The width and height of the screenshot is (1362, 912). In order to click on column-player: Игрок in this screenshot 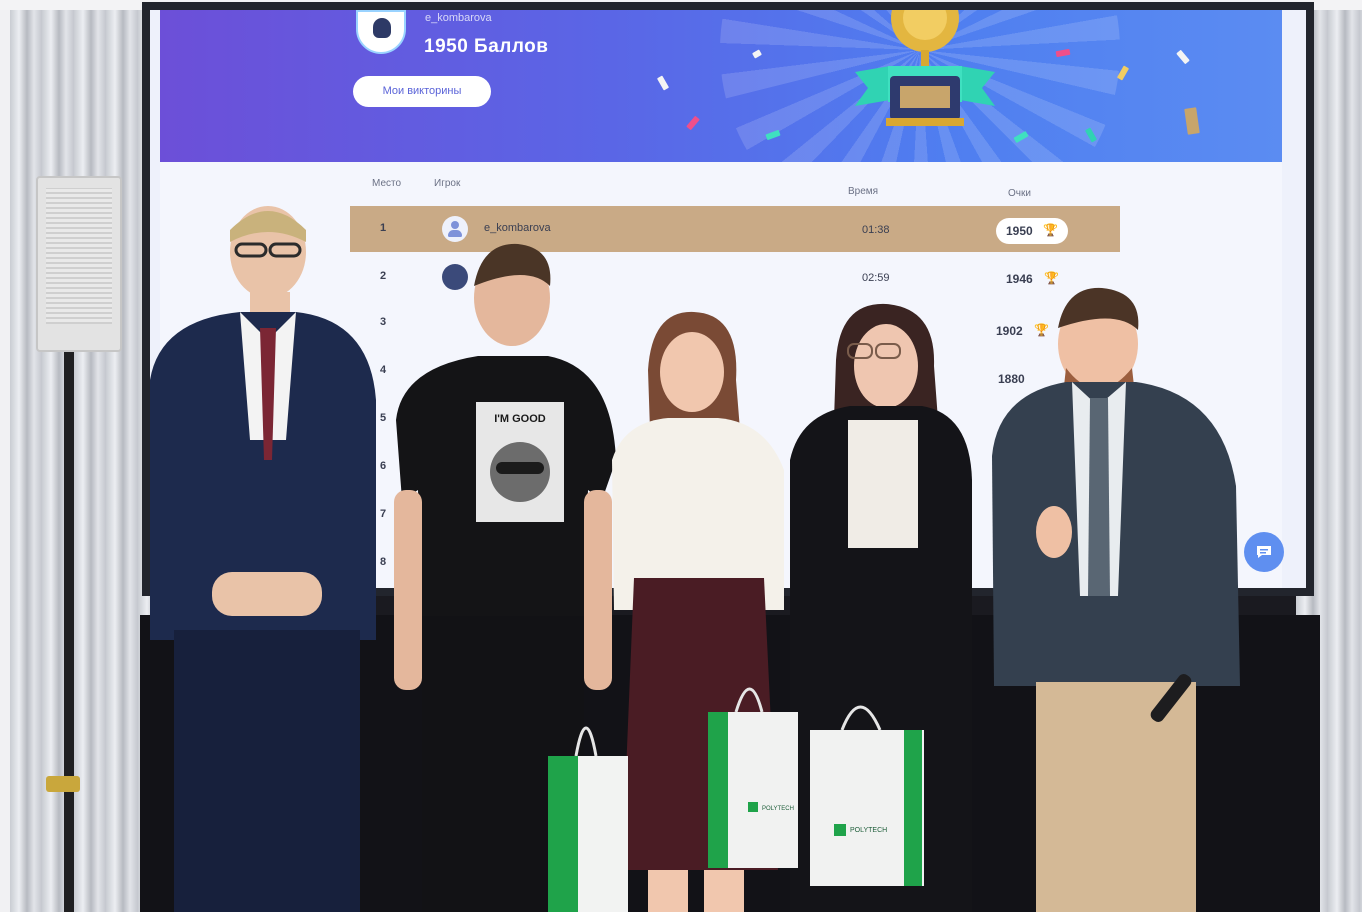, I will do `click(447, 183)`.